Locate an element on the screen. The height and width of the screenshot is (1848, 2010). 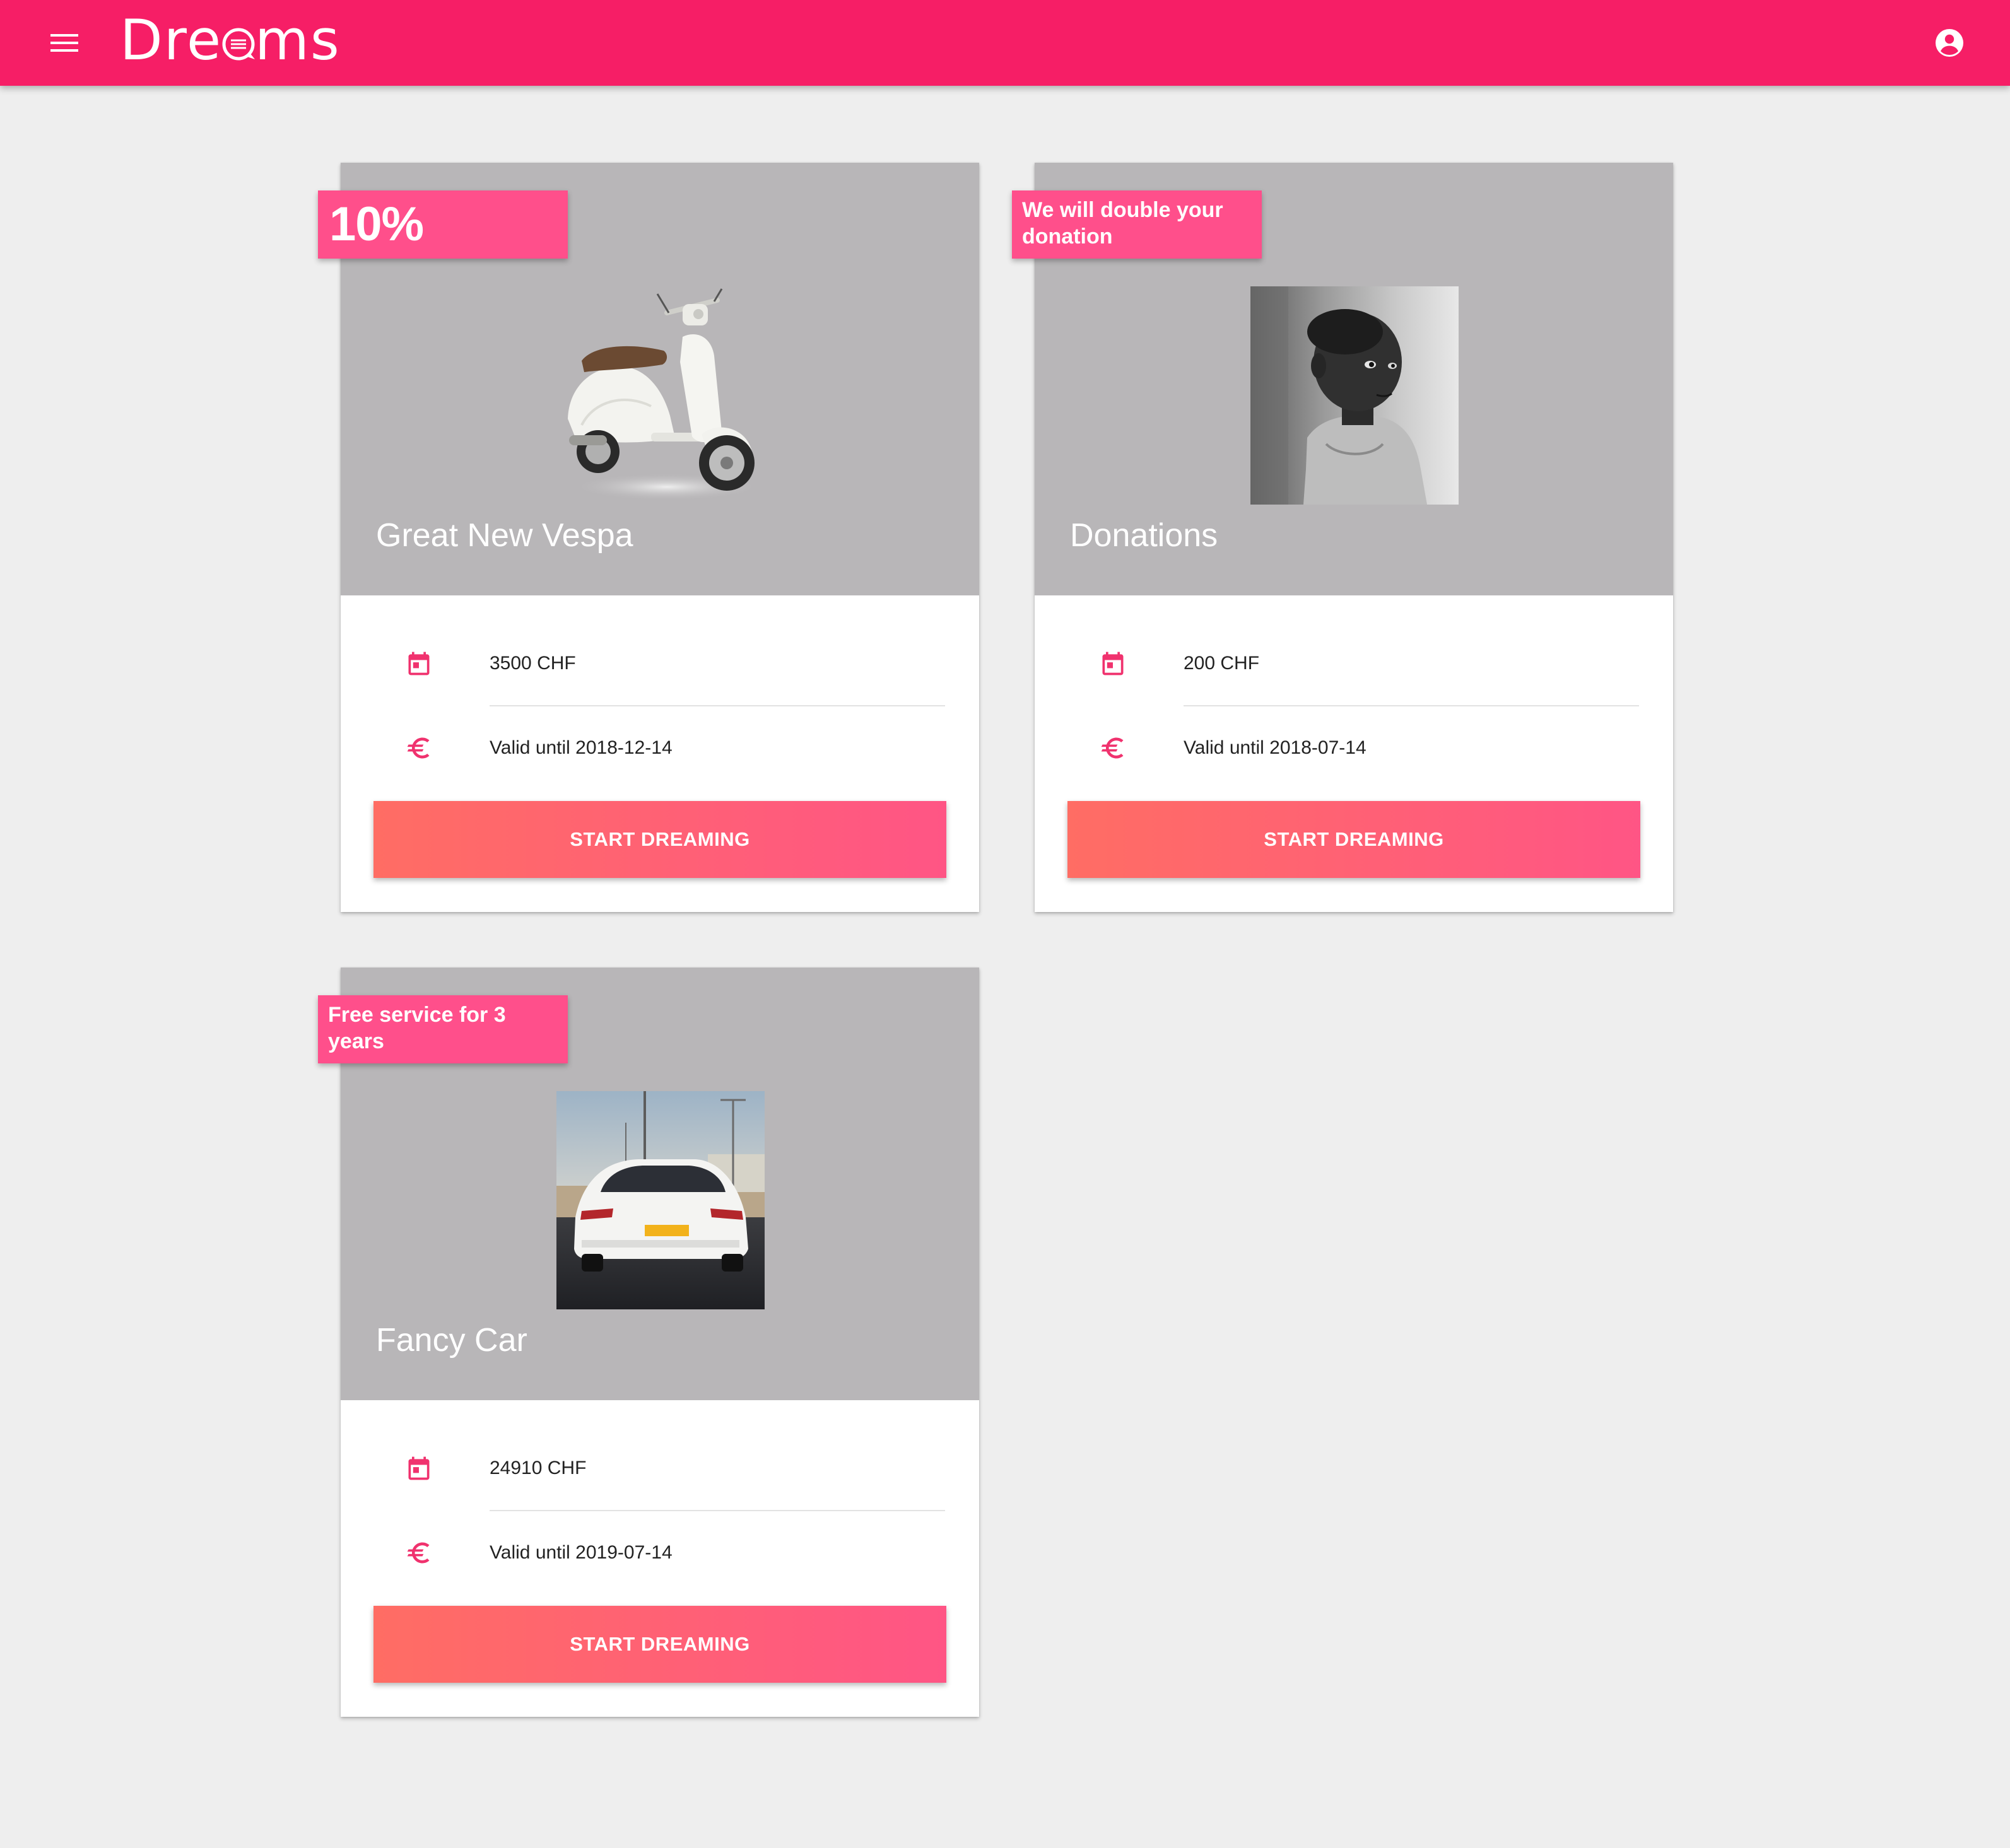
menu-icon is located at coordinates (64, 43).